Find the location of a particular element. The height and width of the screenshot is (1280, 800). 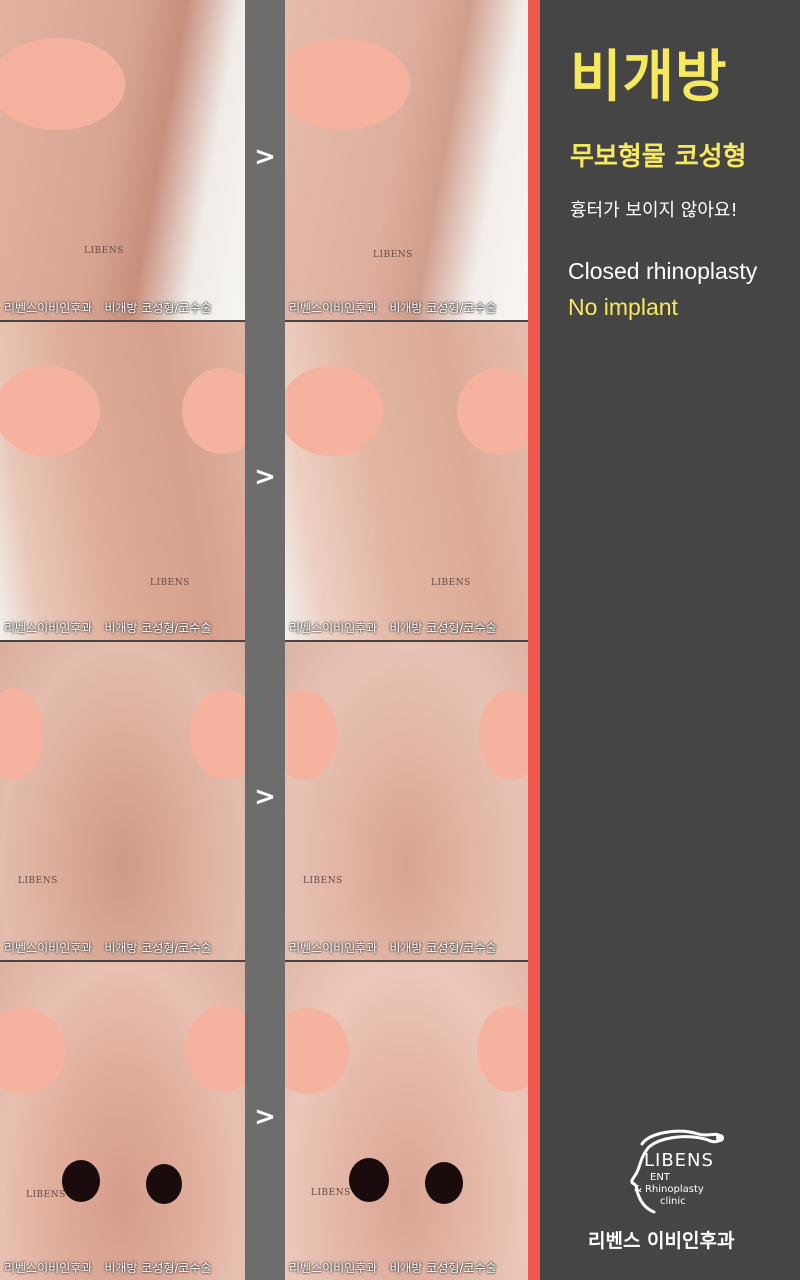

before-photo-oblique: LIBENS 리벤스이비인후과 비개방 코성형/코수술 is located at coordinates (122, 481).